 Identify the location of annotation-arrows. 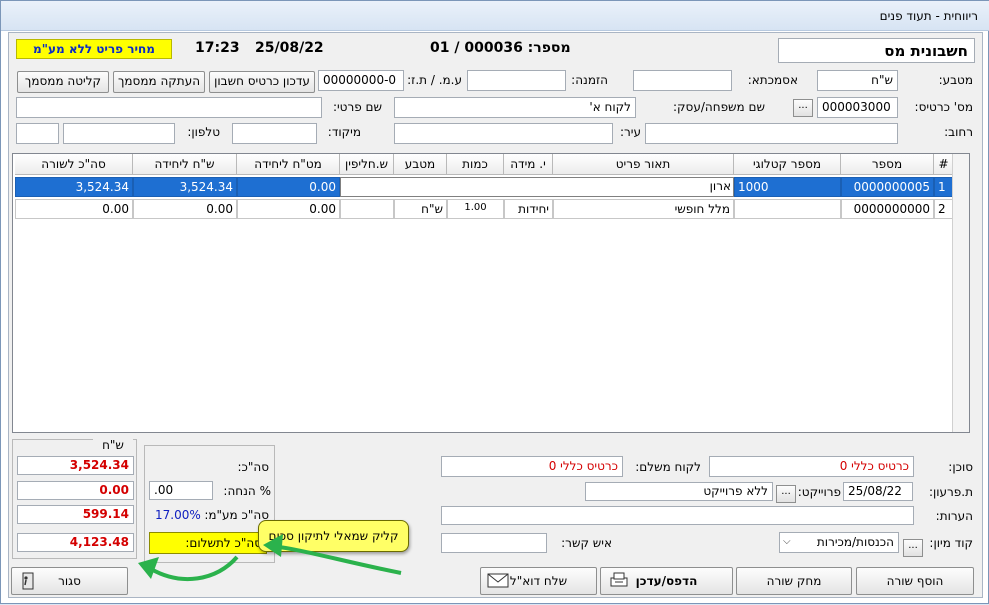
(270, 557).